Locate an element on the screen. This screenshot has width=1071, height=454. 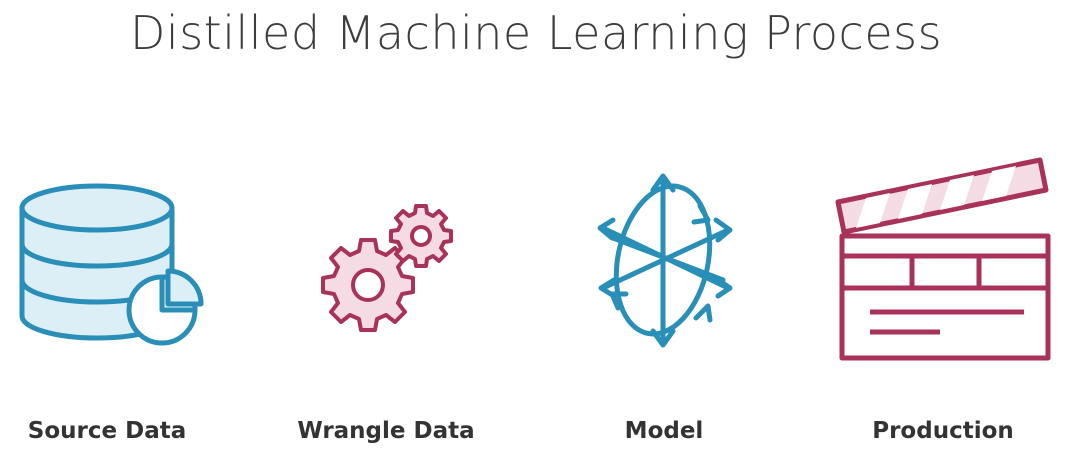
step-label-wrangle-data: Wrangle Data is located at coordinates (386, 431).